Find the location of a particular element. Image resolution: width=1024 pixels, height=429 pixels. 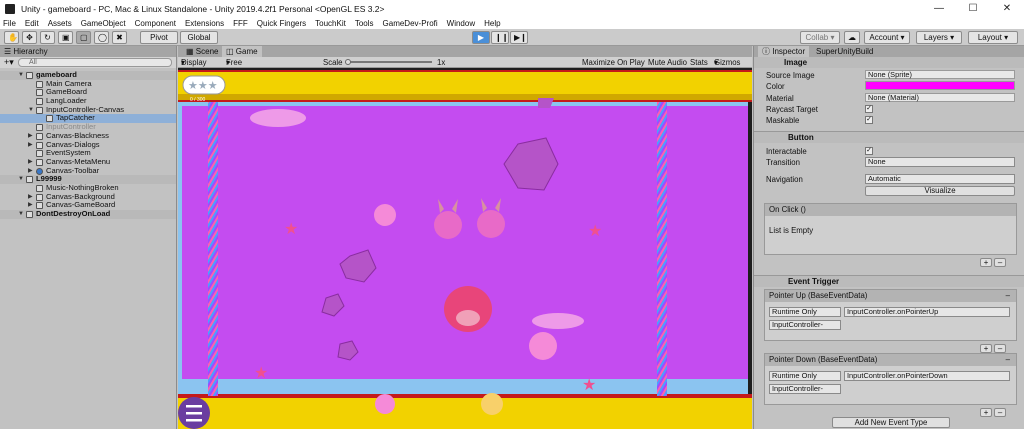

stats-toggle: Stats is located at coordinates (699, 62).